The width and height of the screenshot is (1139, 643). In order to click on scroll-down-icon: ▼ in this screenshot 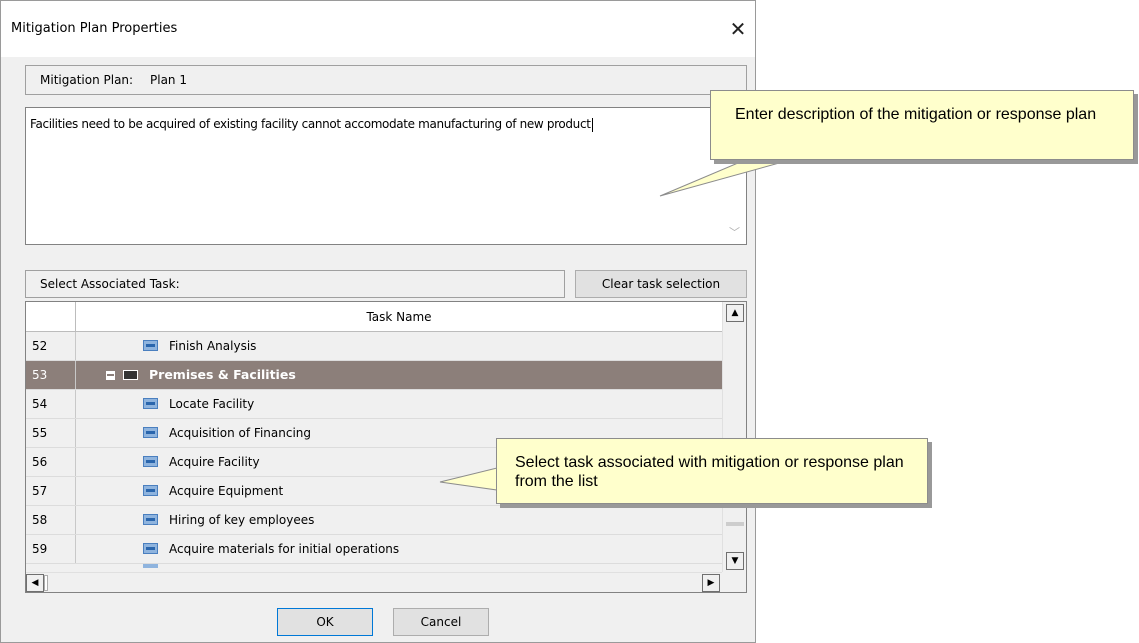, I will do `click(735, 561)`.